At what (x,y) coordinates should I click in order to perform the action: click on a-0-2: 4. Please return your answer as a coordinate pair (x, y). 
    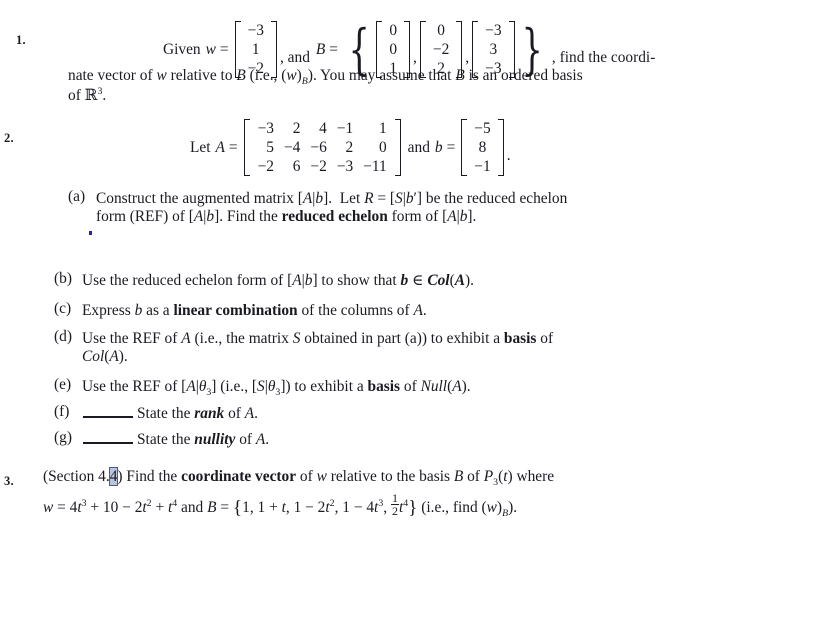
    Looking at the image, I should click on (323, 128).